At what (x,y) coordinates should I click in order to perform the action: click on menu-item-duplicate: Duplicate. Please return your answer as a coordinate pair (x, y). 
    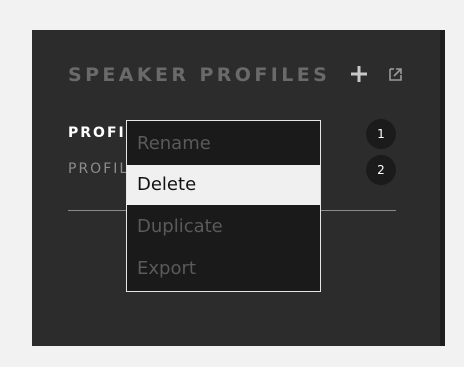
    Looking at the image, I should click on (223, 227).